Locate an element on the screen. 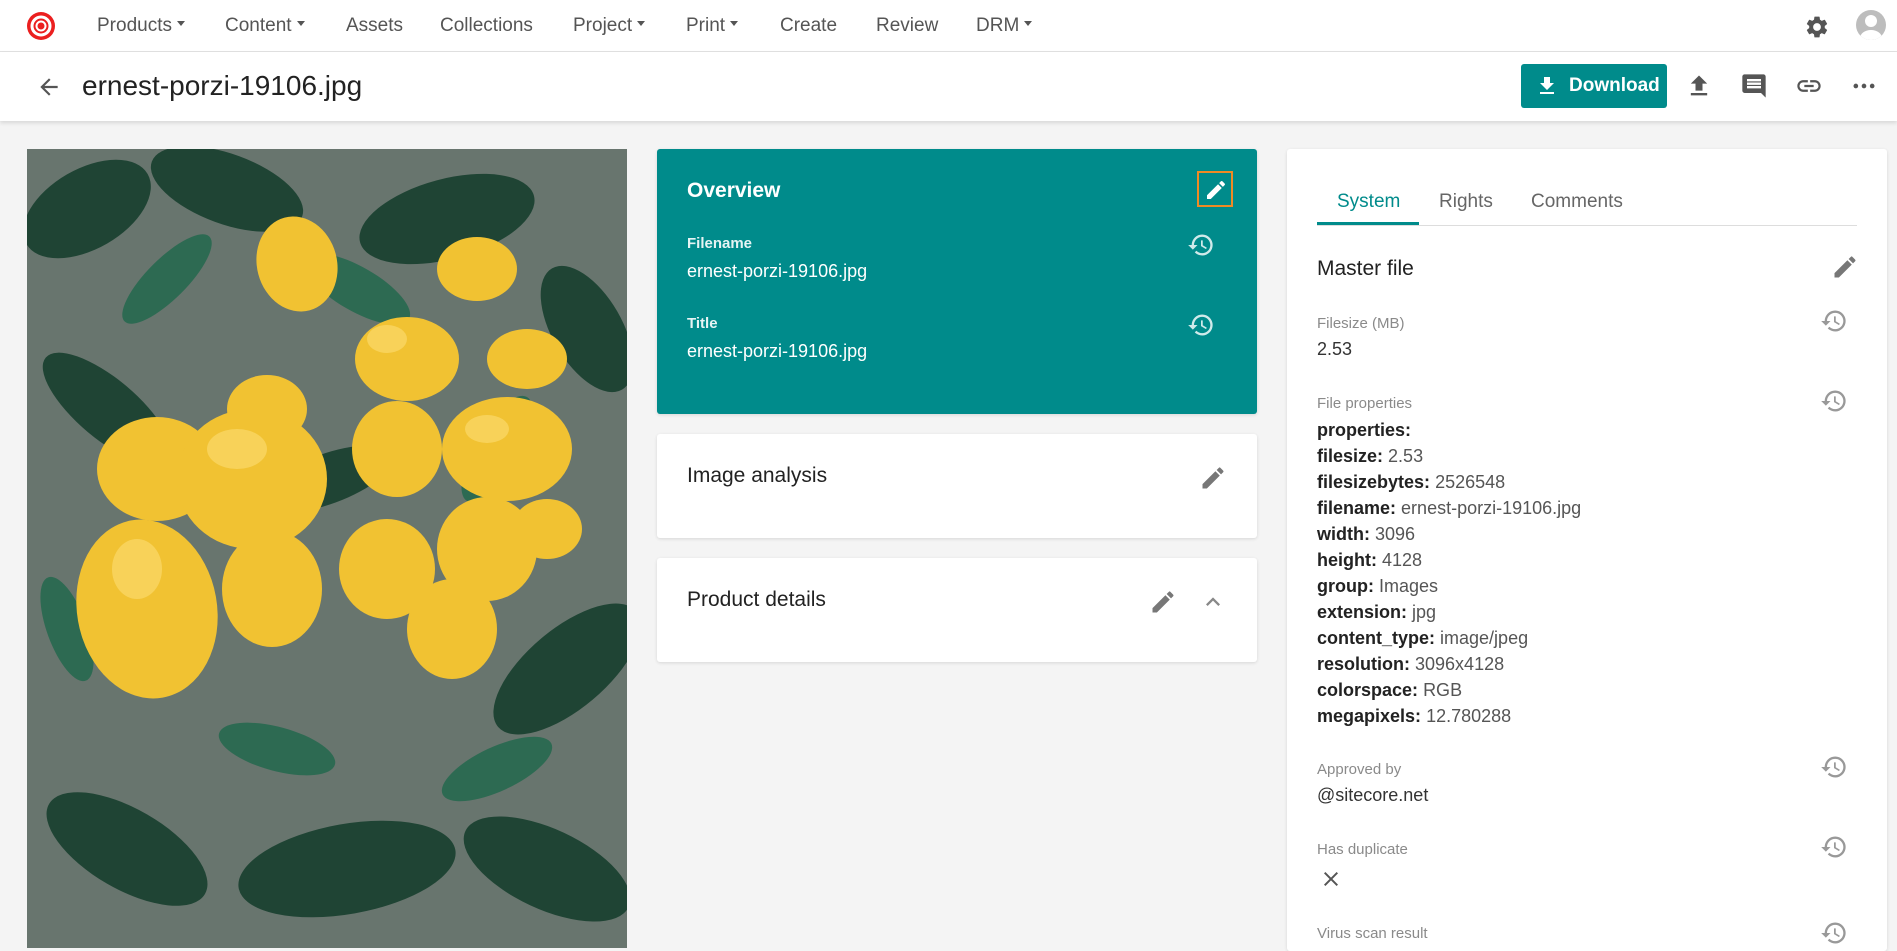  property-value: 2.53 is located at coordinates (1406, 456).